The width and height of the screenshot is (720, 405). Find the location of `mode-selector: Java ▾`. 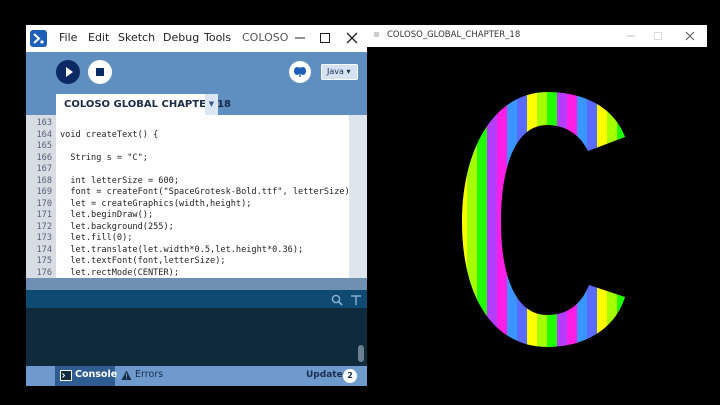

mode-selector: Java ▾ is located at coordinates (339, 72).